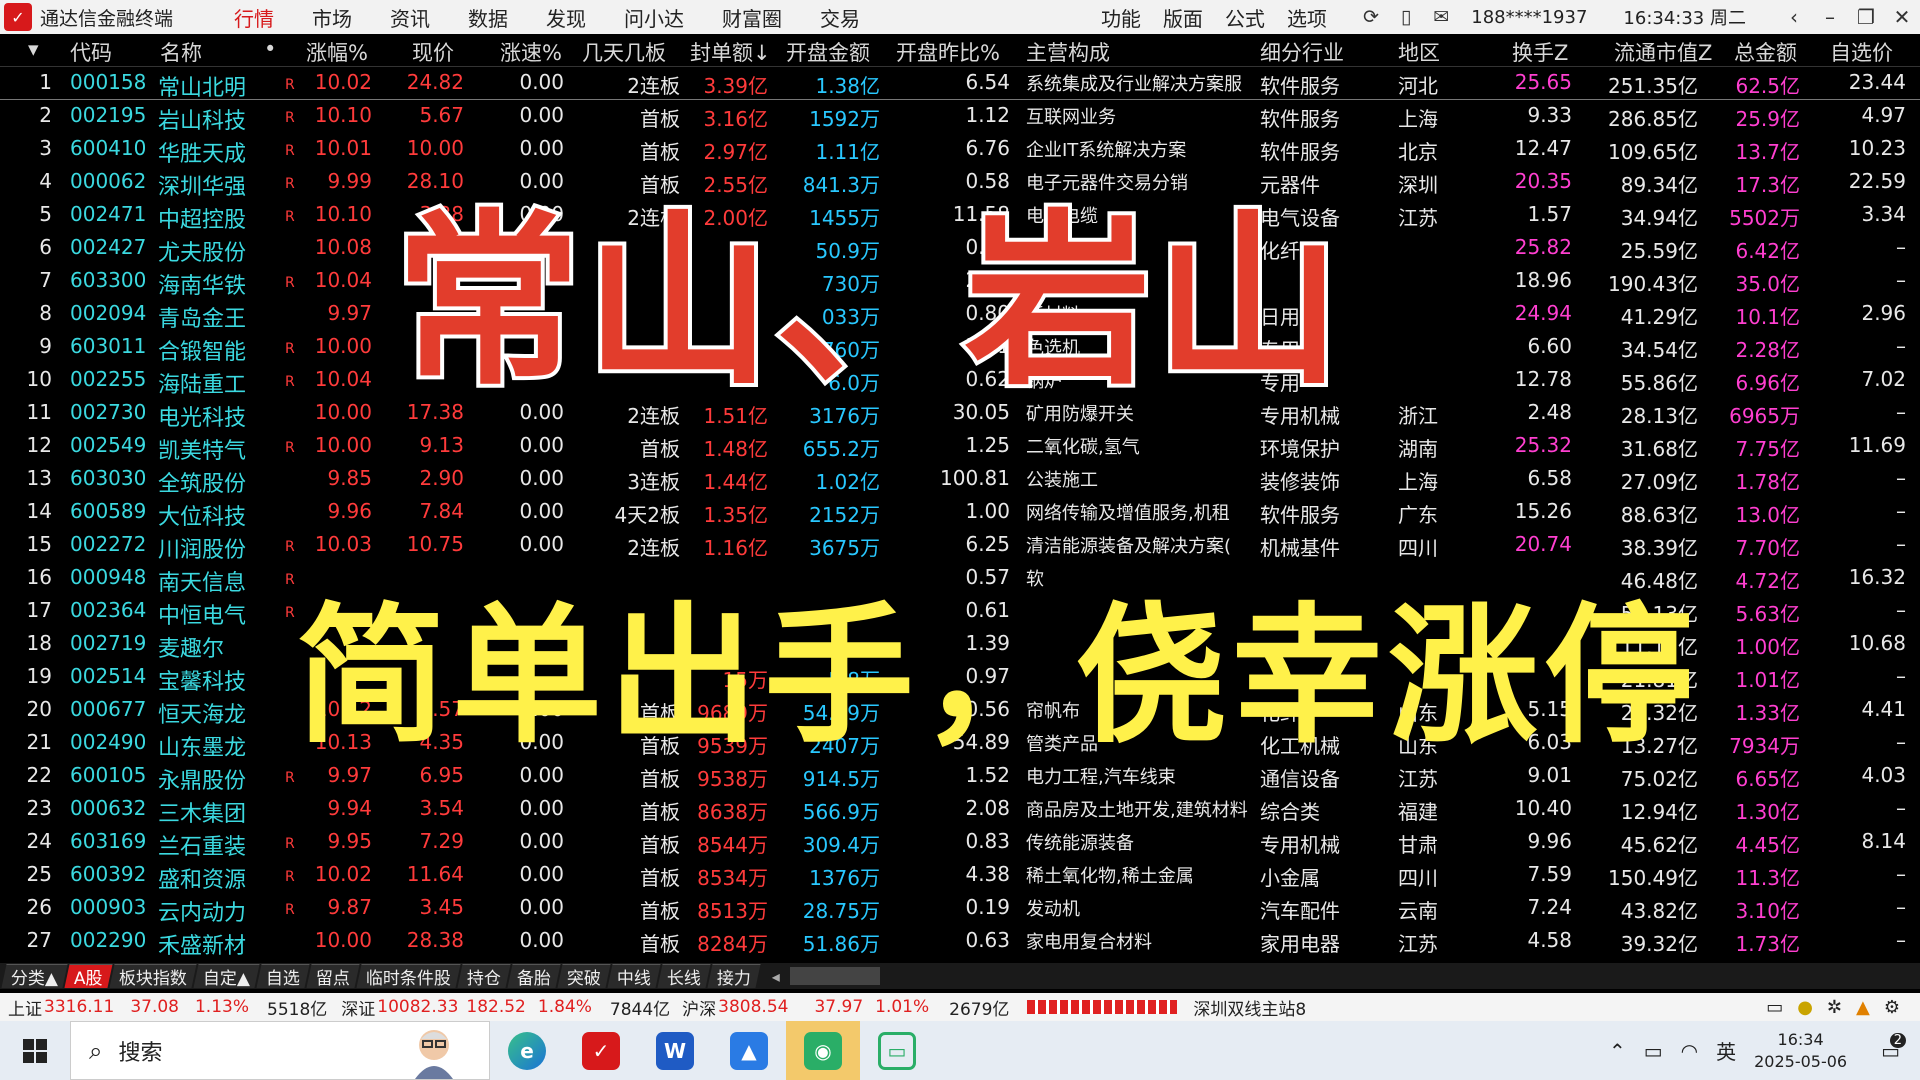  I want to click on refresh-icon: ⟳, so click(1371, 17).